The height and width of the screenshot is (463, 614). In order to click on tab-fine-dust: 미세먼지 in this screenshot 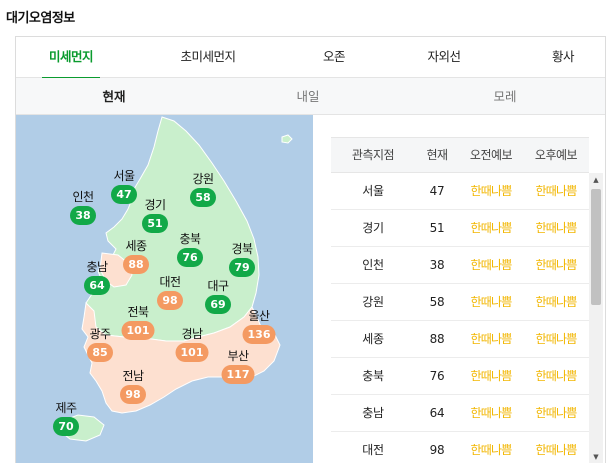, I will do `click(71, 58)`.